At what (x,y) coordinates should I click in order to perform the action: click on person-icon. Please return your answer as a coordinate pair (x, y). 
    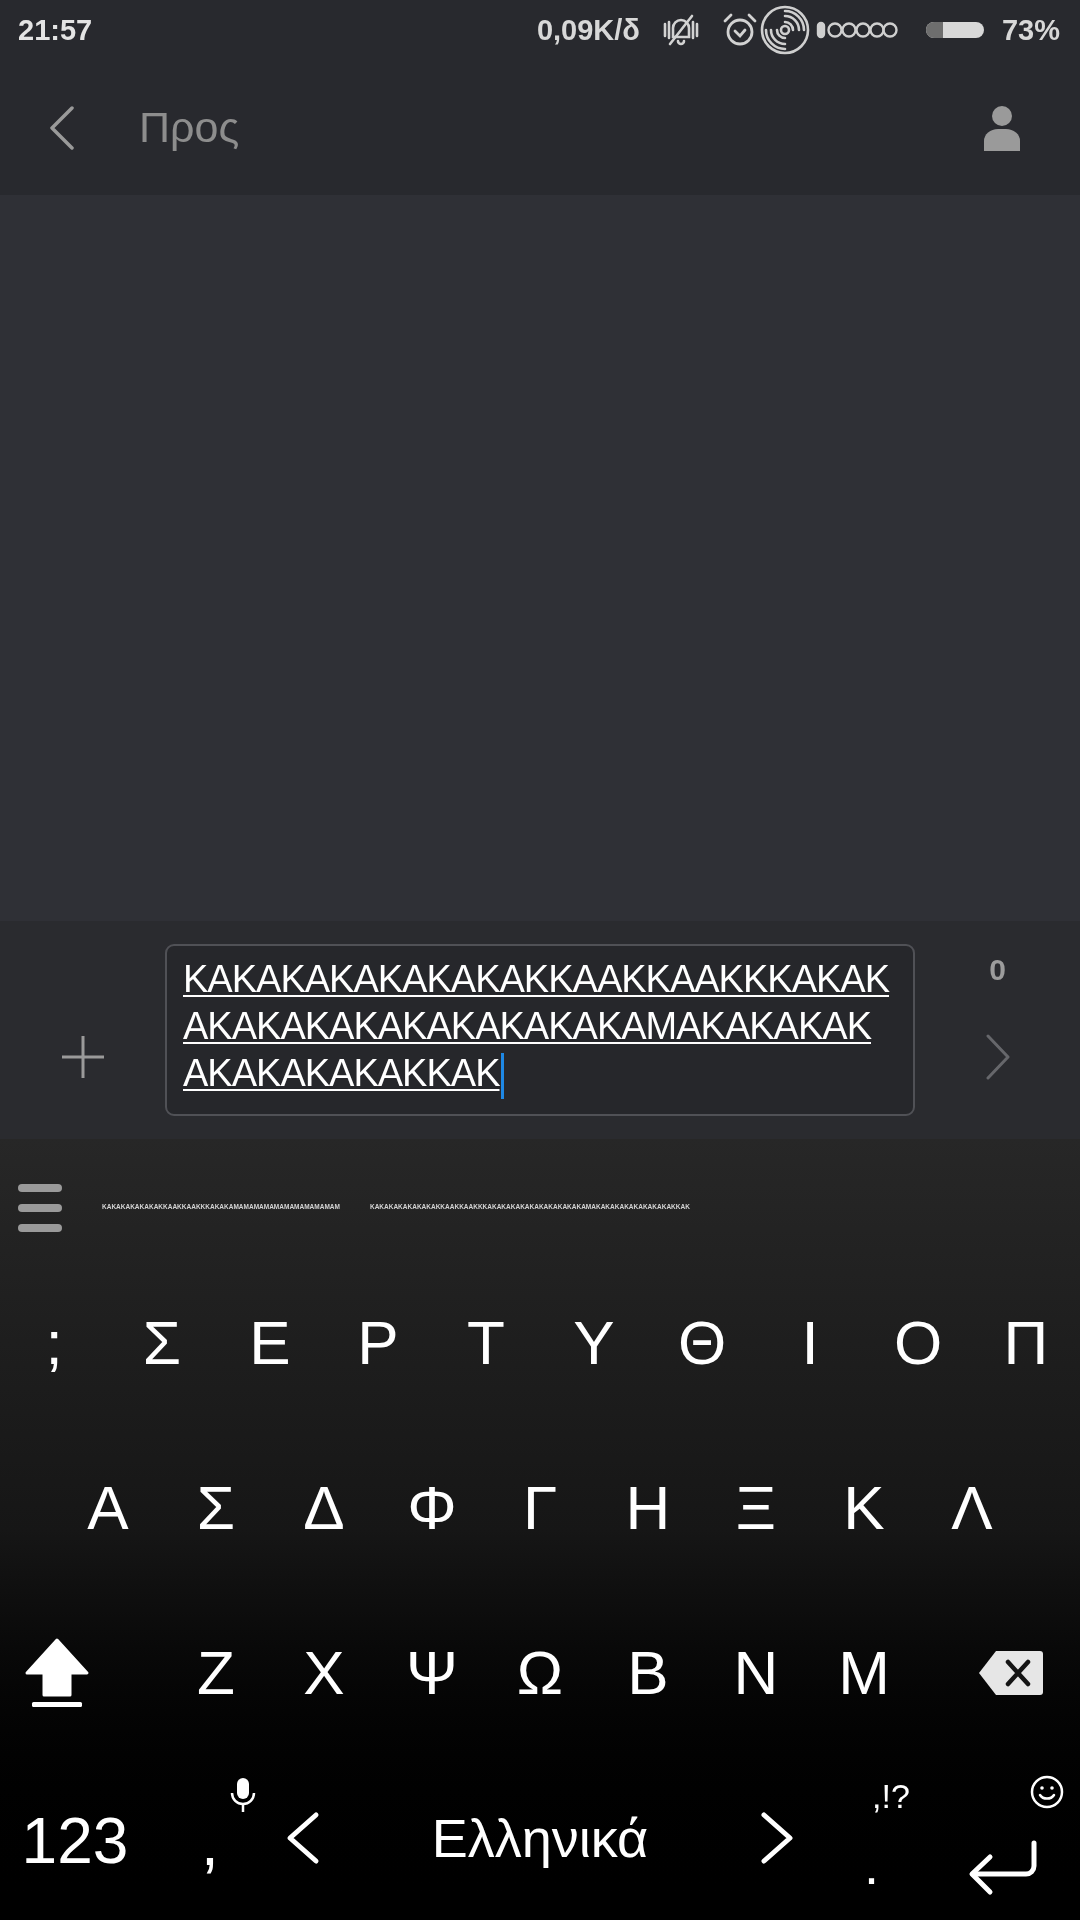
    Looking at the image, I should click on (1002, 127).